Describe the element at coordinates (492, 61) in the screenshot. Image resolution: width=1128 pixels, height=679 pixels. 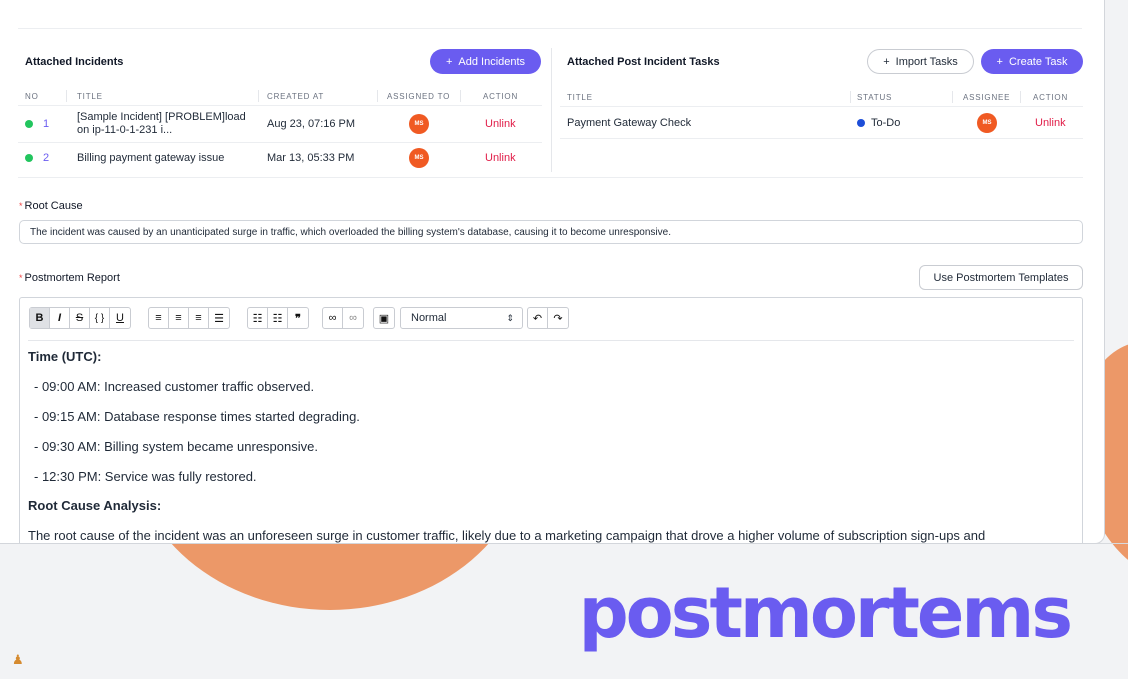
I see `add-incidents-label: Add Incidents` at that location.